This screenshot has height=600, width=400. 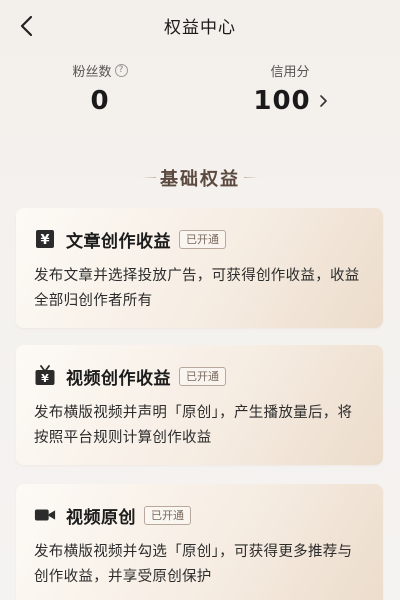 What do you see at coordinates (200, 95) in the screenshot?
I see `stats-bar: 粉丝数 ? 0 信用分 100` at bounding box center [200, 95].